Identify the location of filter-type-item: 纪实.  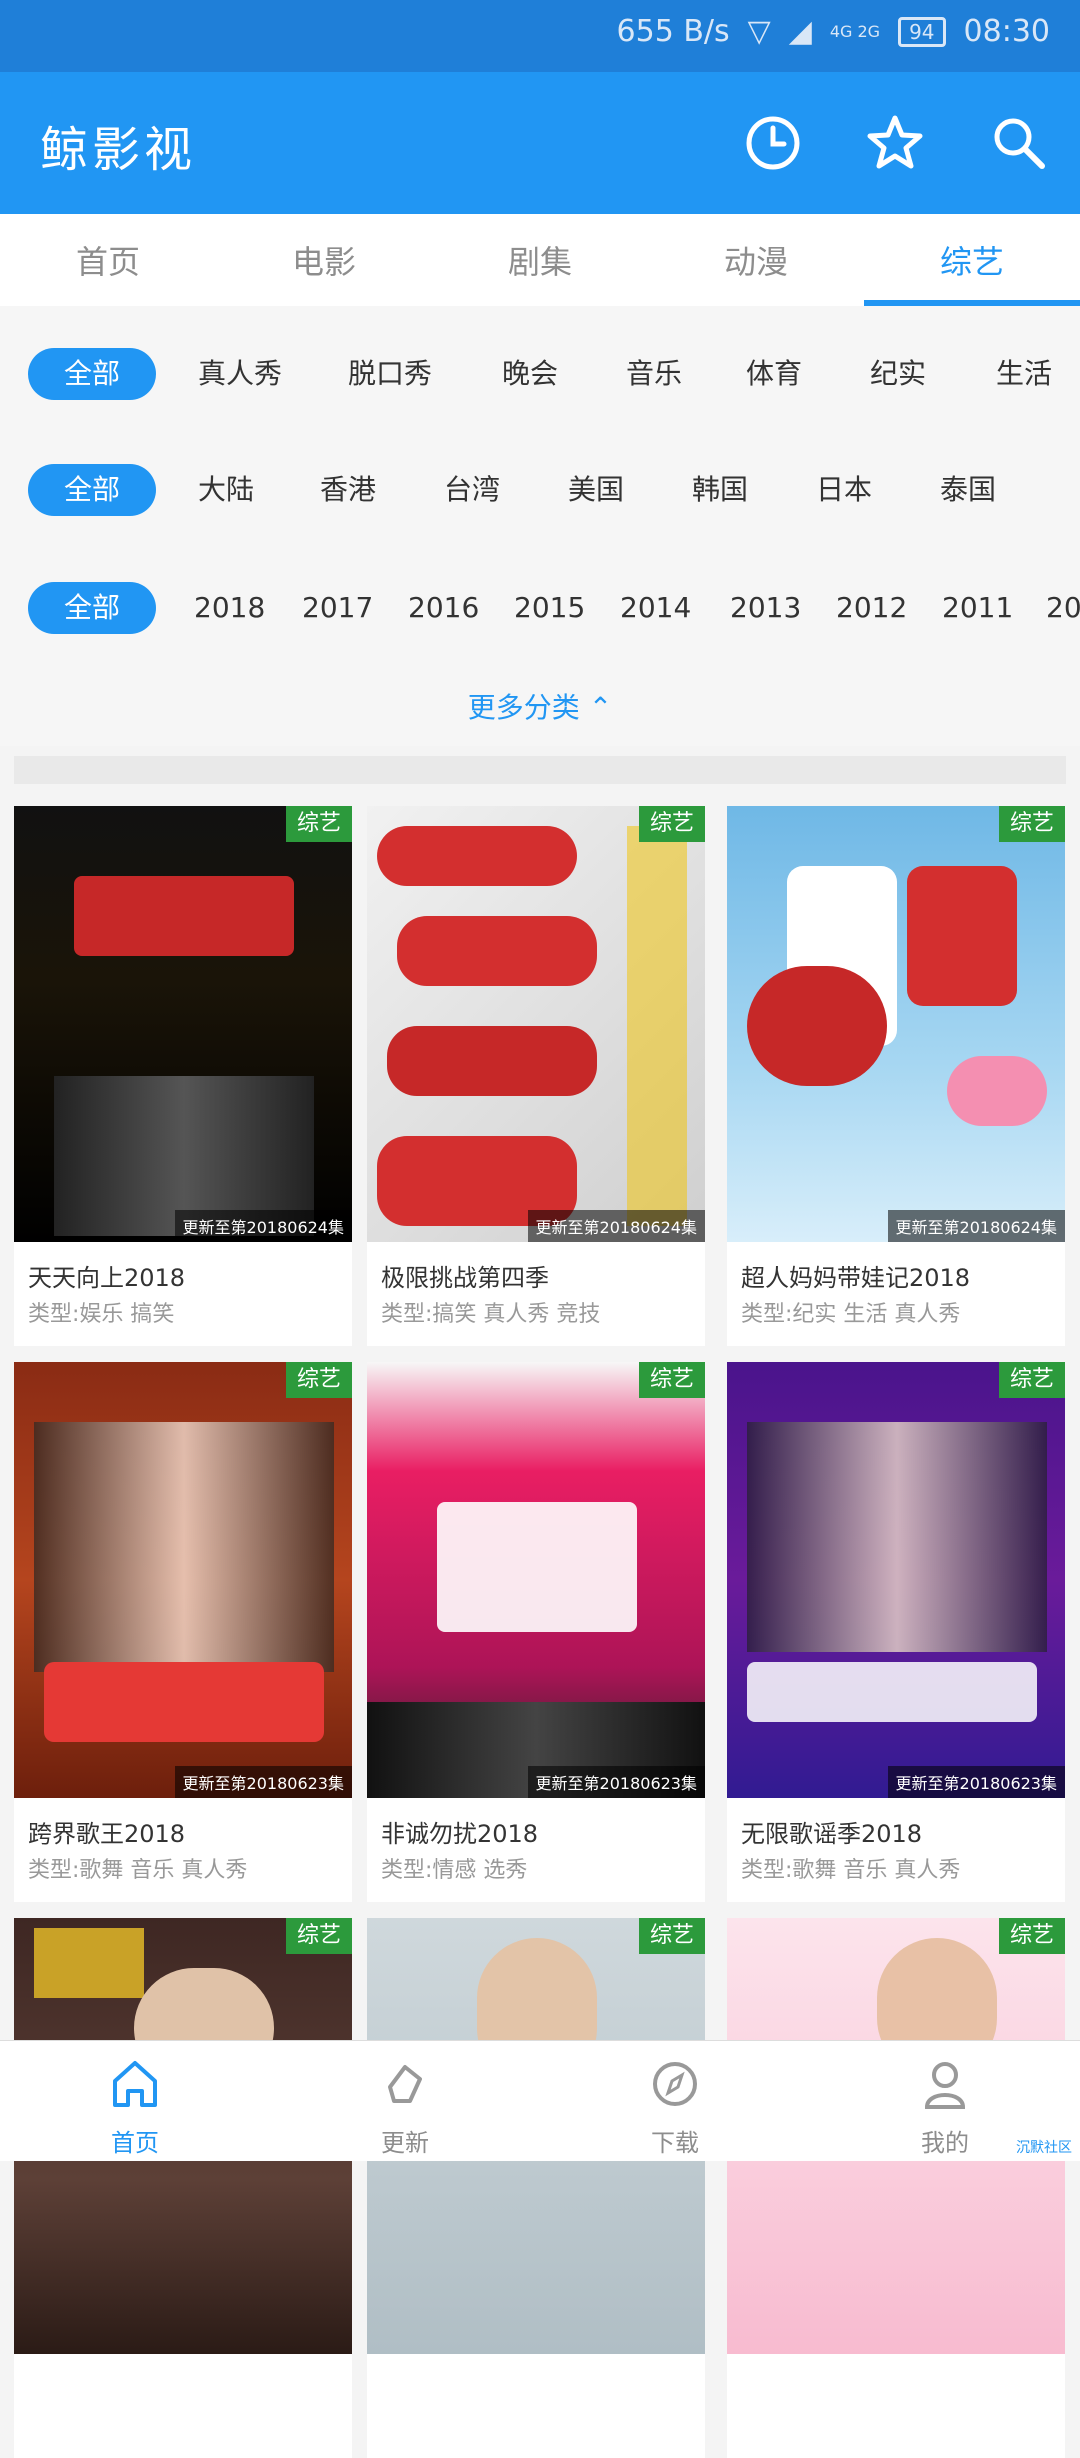
(898, 374).